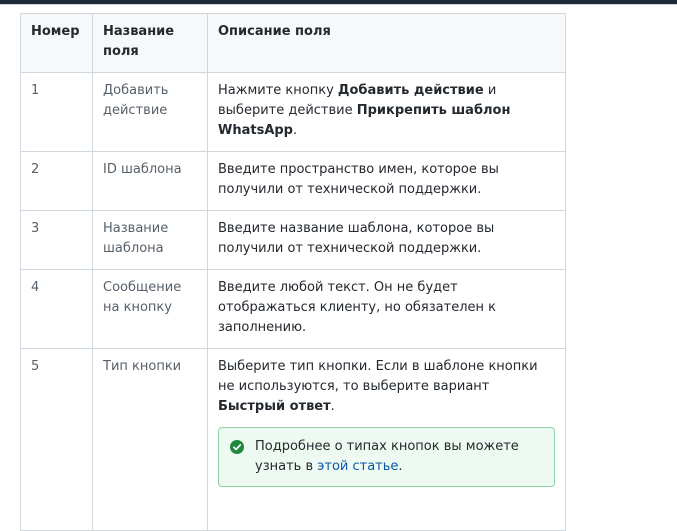 Image resolution: width=677 pixels, height=531 pixels. Describe the element at coordinates (56, 309) in the screenshot. I see `row-number: 4` at that location.